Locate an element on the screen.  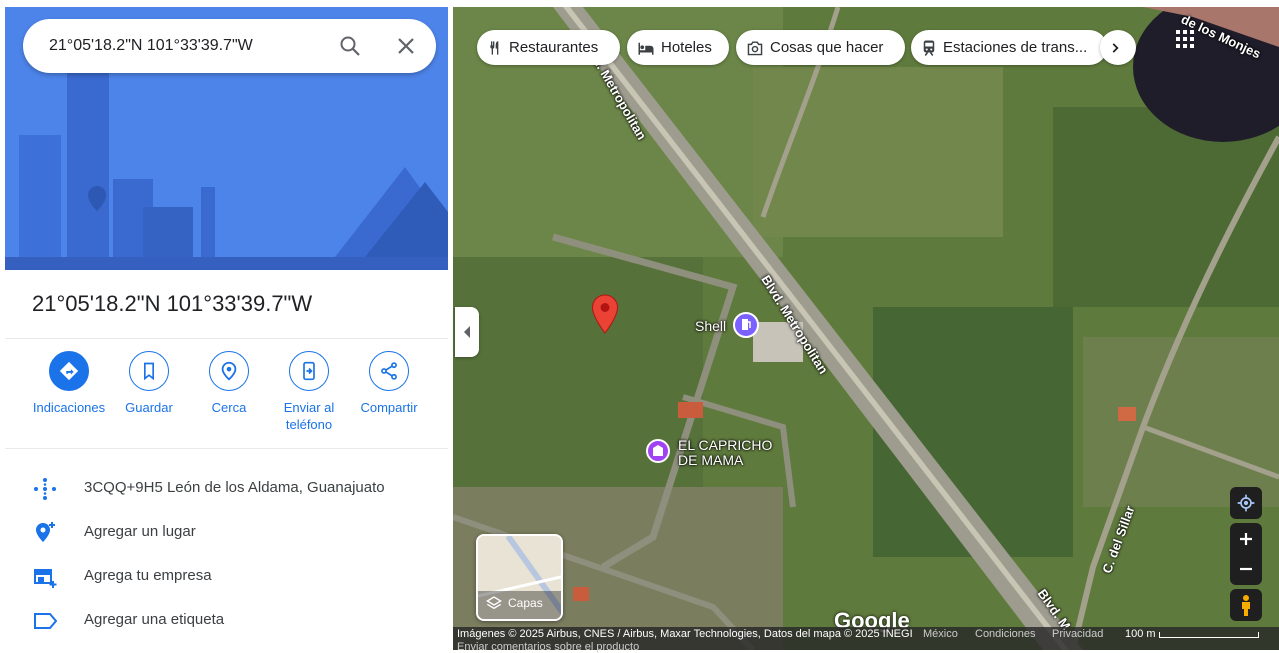
terms-link: Condiciones is located at coordinates (1005, 634).